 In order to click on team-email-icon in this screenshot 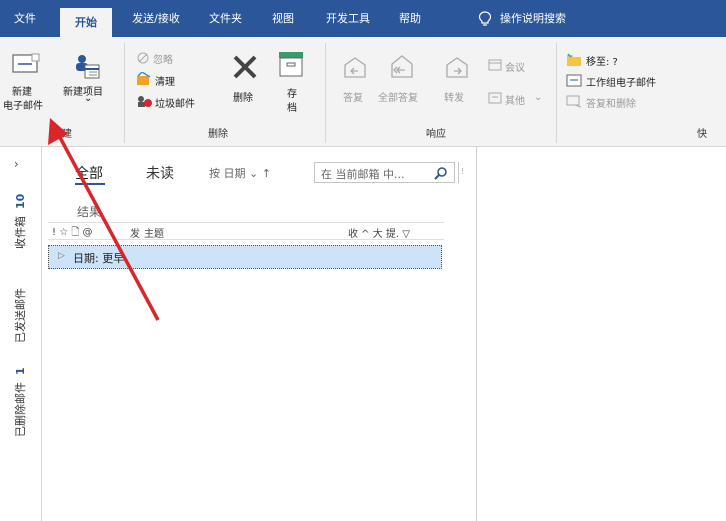, I will do `click(574, 80)`.